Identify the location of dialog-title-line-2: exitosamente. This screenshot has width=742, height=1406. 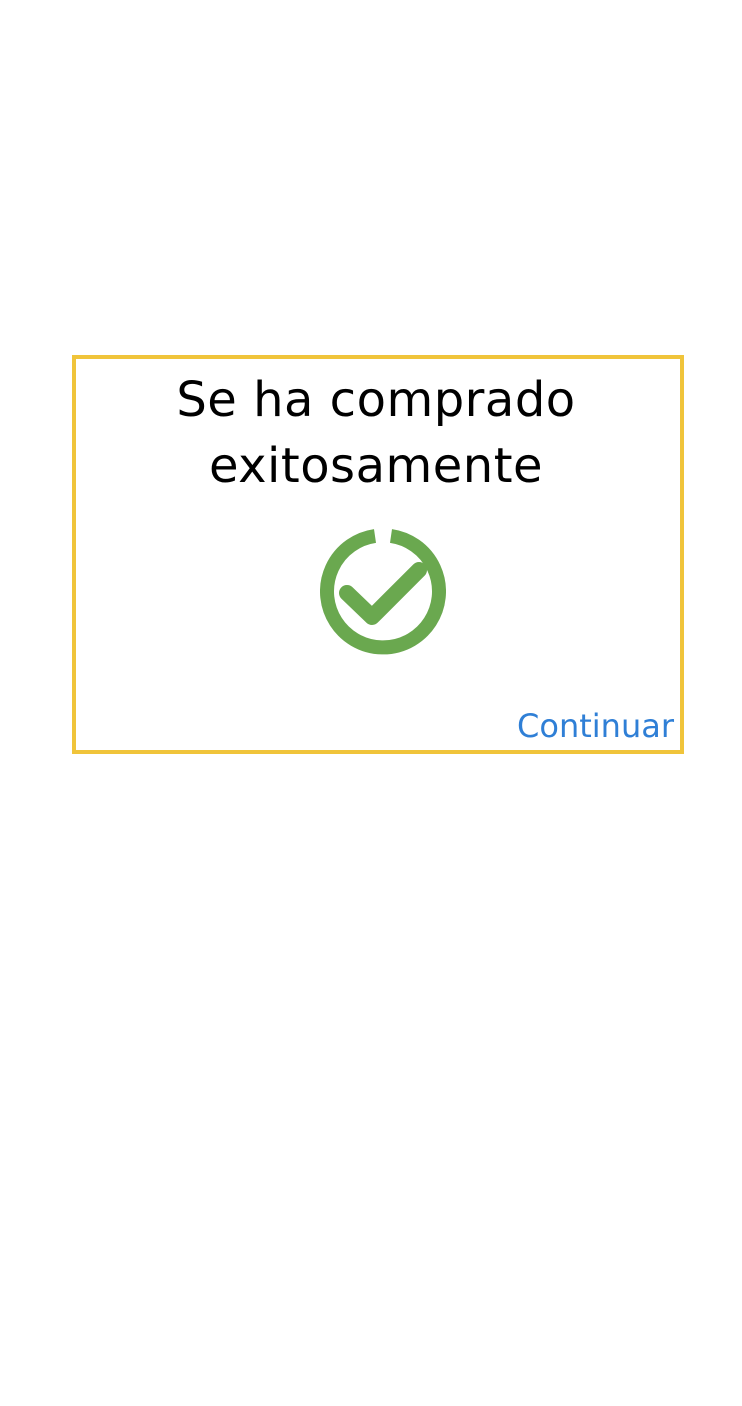
(376, 466).